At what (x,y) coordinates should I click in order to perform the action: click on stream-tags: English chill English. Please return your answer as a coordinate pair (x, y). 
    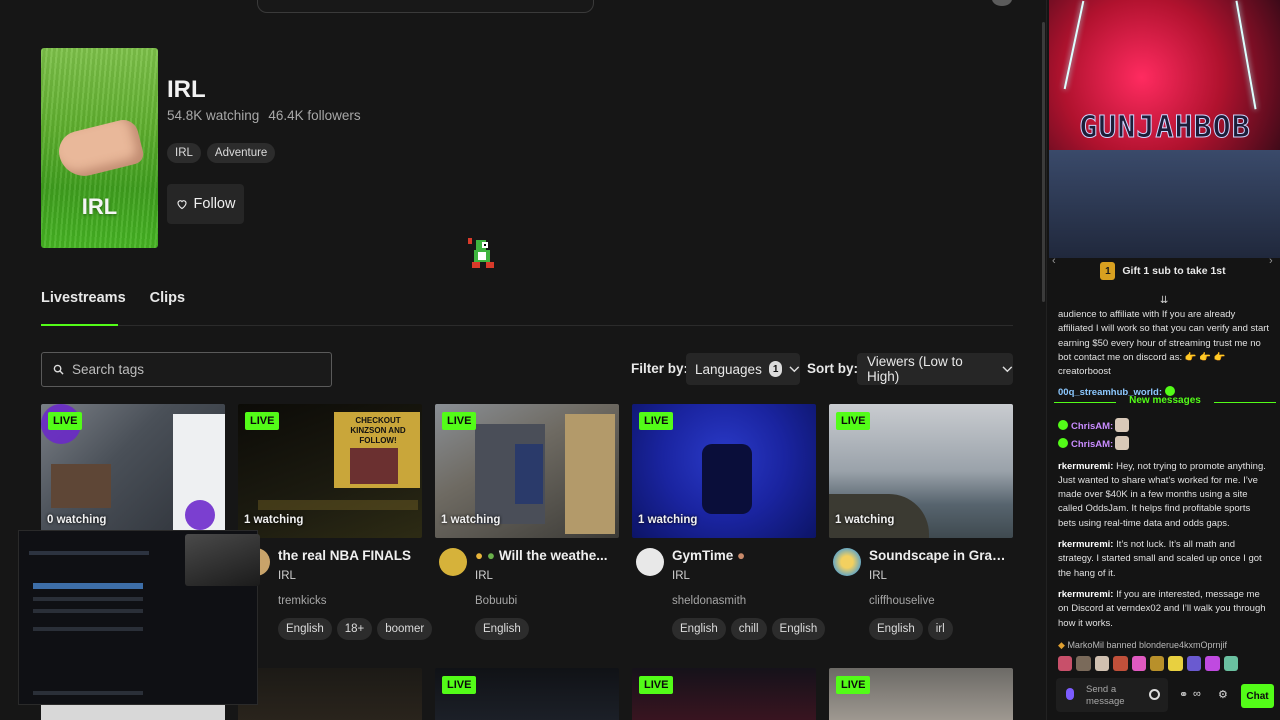
    Looking at the image, I should click on (749, 629).